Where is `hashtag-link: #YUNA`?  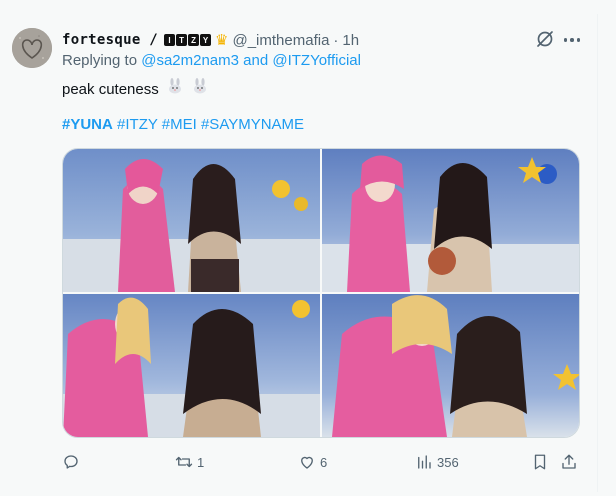 hashtag-link: #YUNA is located at coordinates (87, 124).